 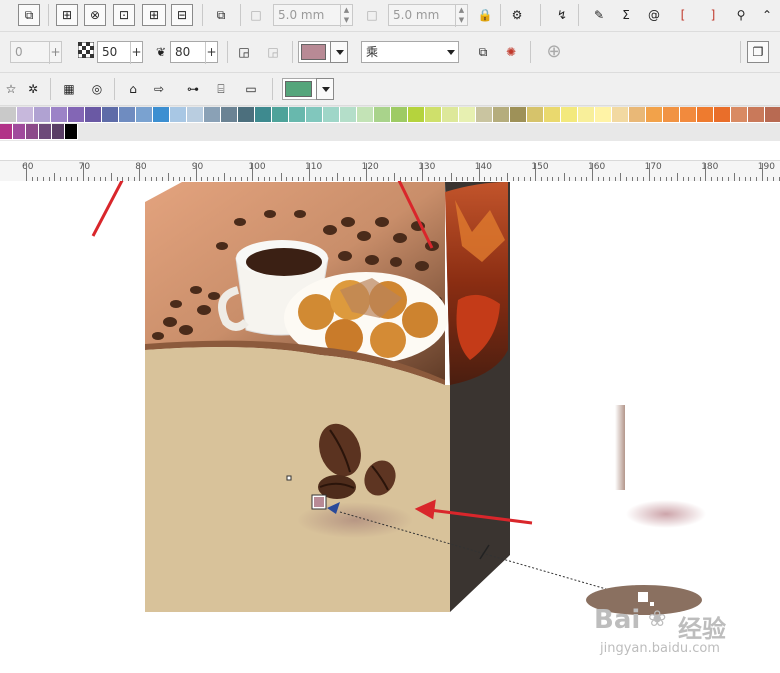 What do you see at coordinates (683, 15) in the screenshot?
I see `bracket-left-icon: [` at bounding box center [683, 15].